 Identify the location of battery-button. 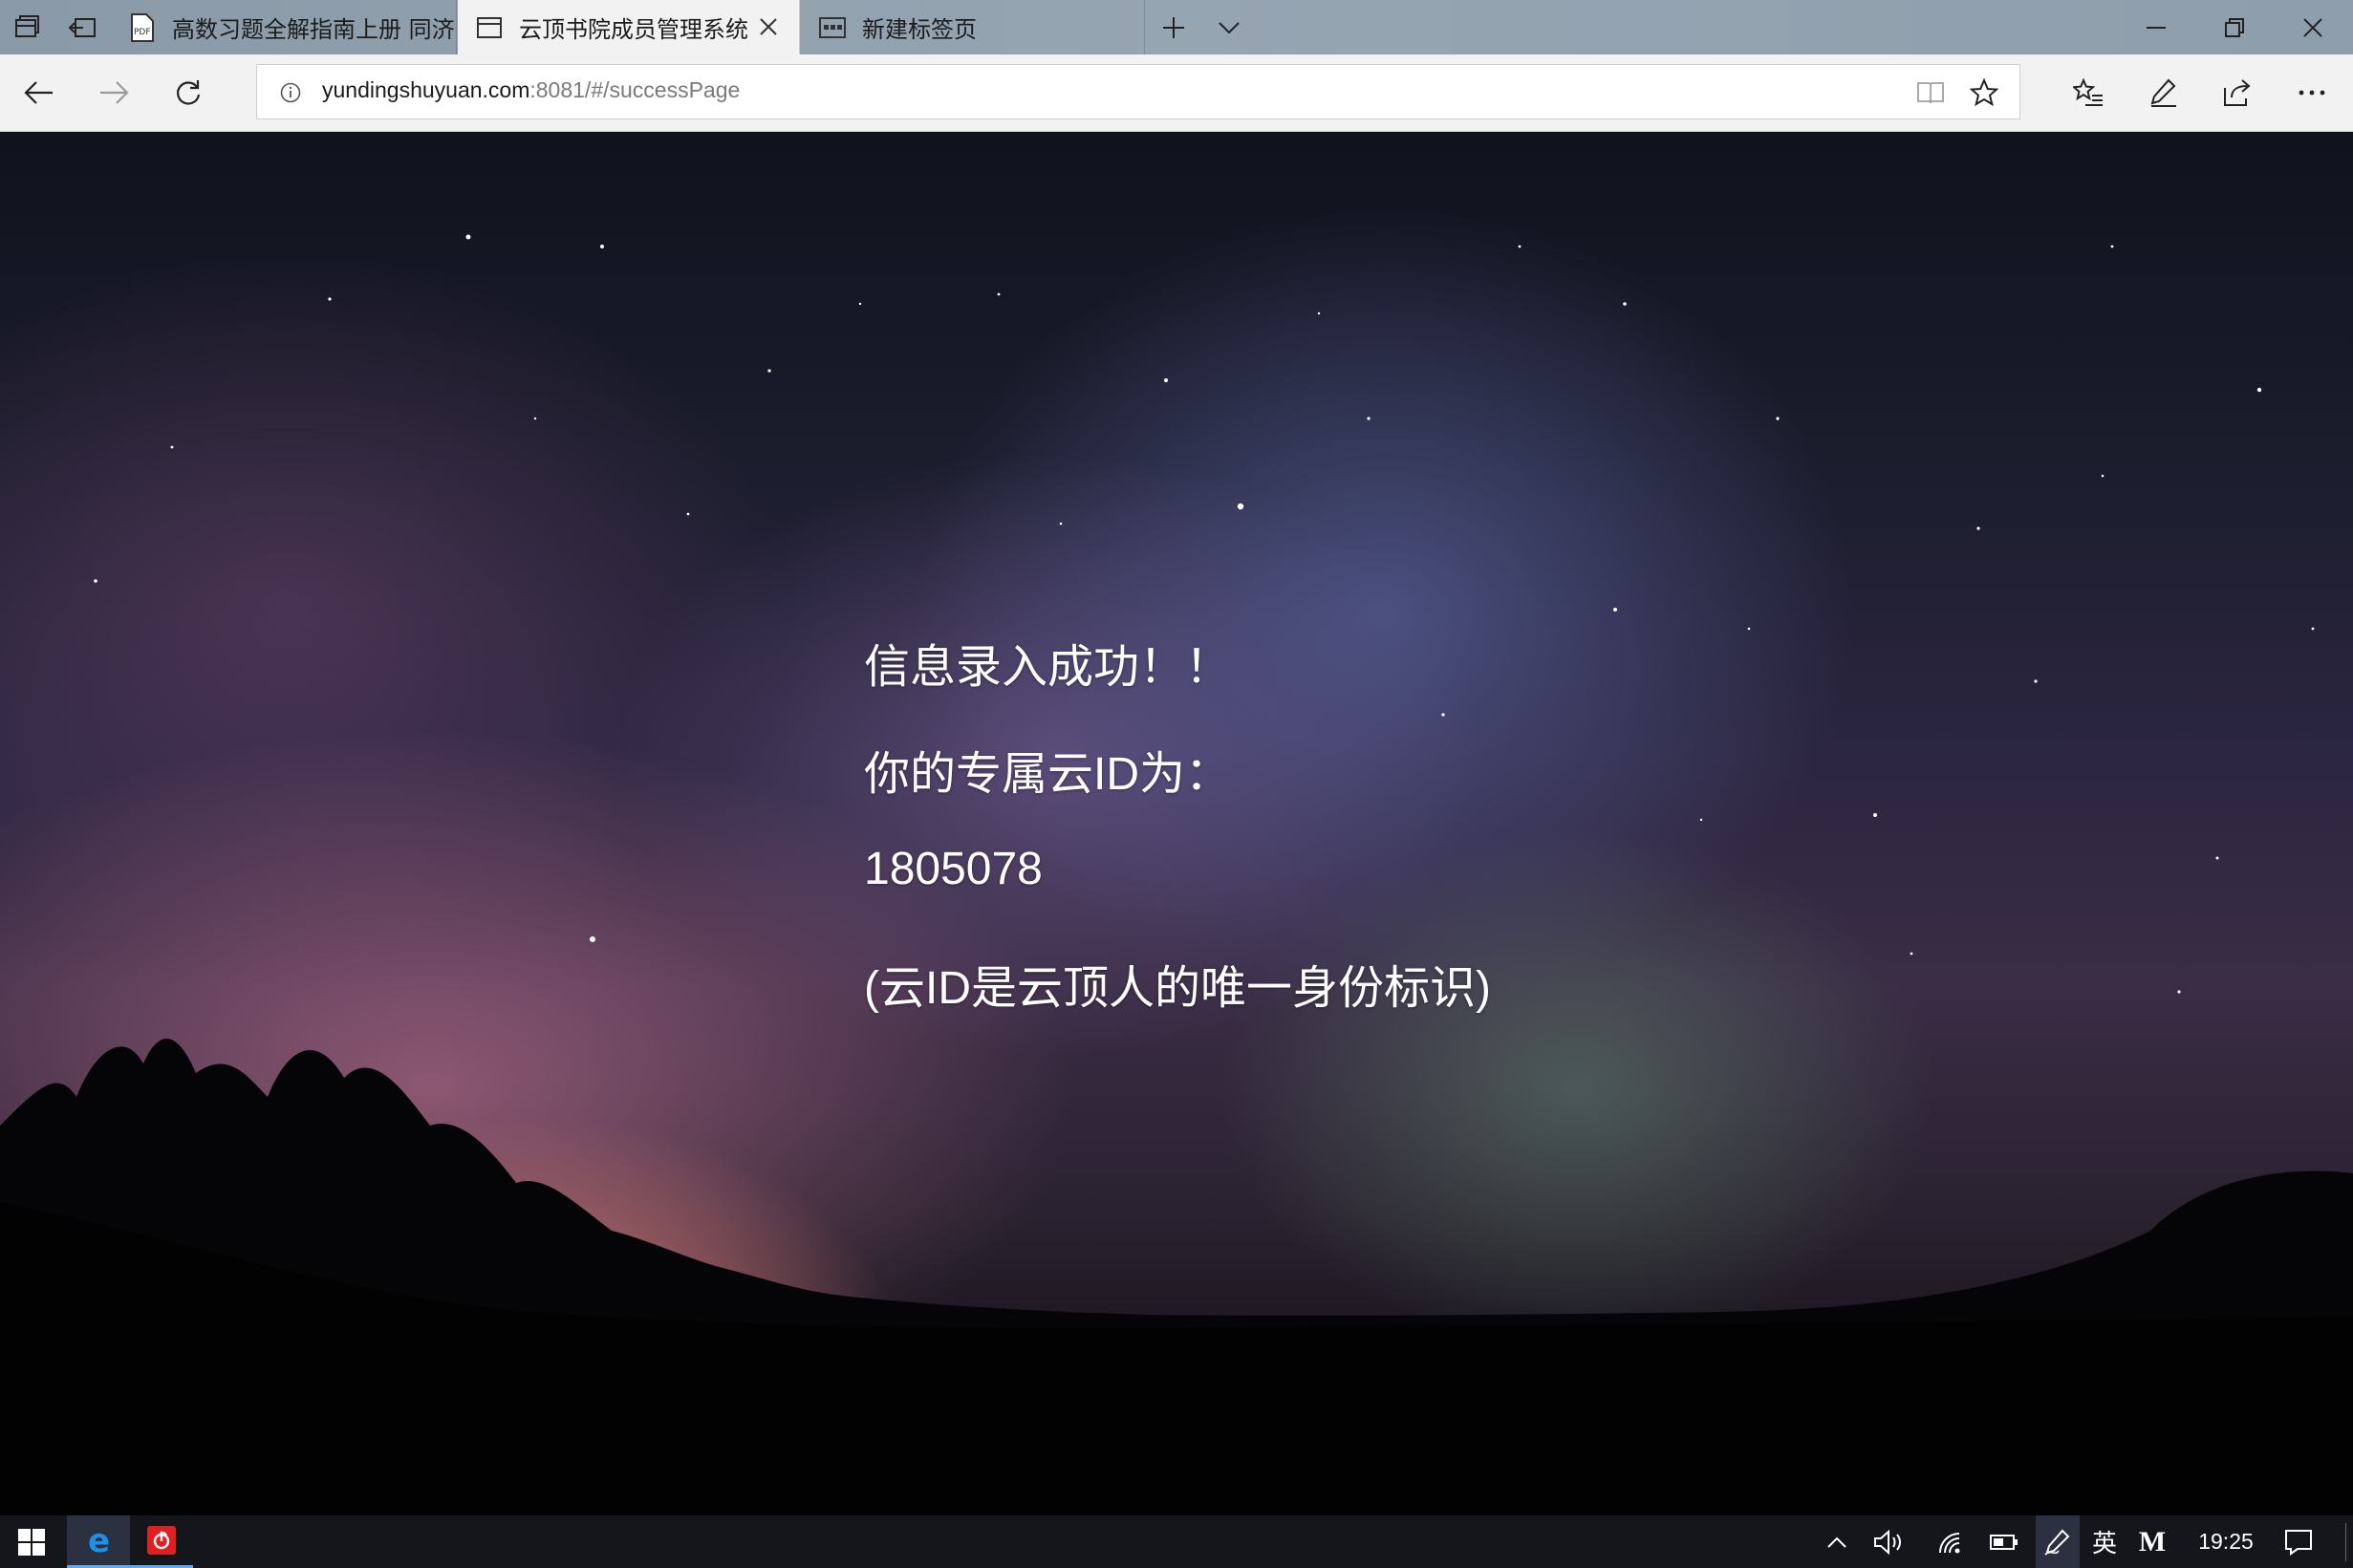
(2004, 1542).